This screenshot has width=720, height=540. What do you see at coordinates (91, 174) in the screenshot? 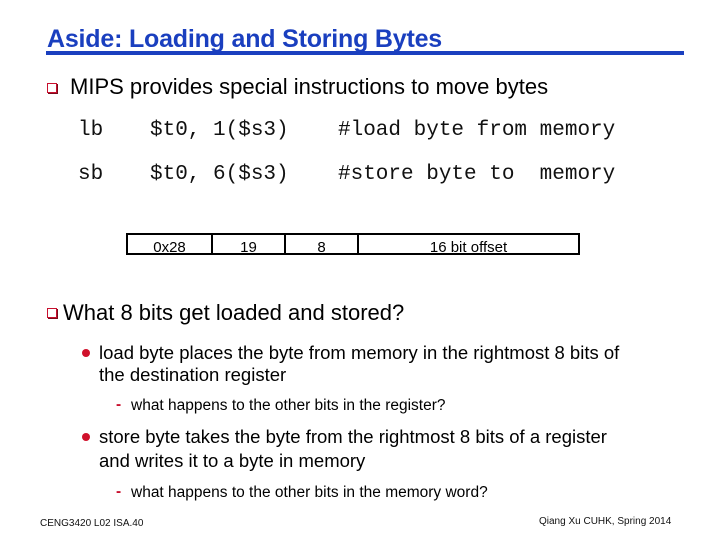
I see `code-opcode: sb` at bounding box center [91, 174].